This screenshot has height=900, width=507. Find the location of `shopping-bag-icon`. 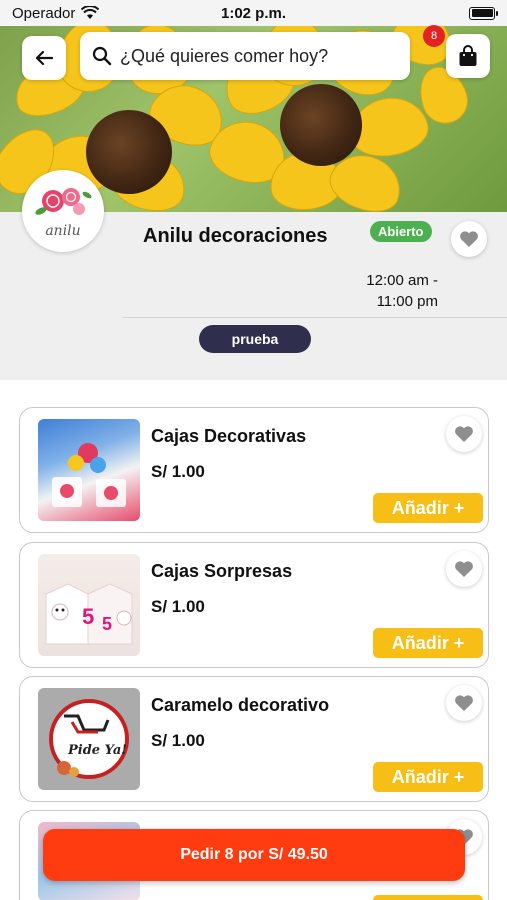

shopping-bag-icon is located at coordinates (468, 55).